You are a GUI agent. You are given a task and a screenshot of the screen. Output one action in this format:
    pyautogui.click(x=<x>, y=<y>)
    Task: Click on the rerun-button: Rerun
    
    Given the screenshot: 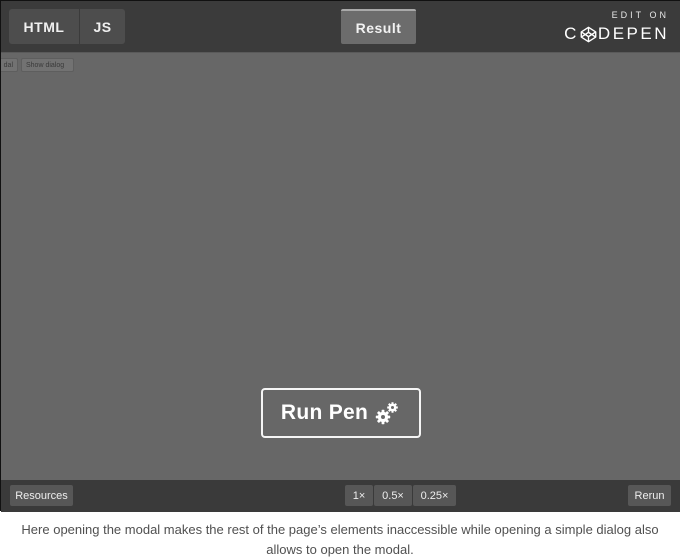 What is the action you would take?
    pyautogui.click(x=649, y=495)
    